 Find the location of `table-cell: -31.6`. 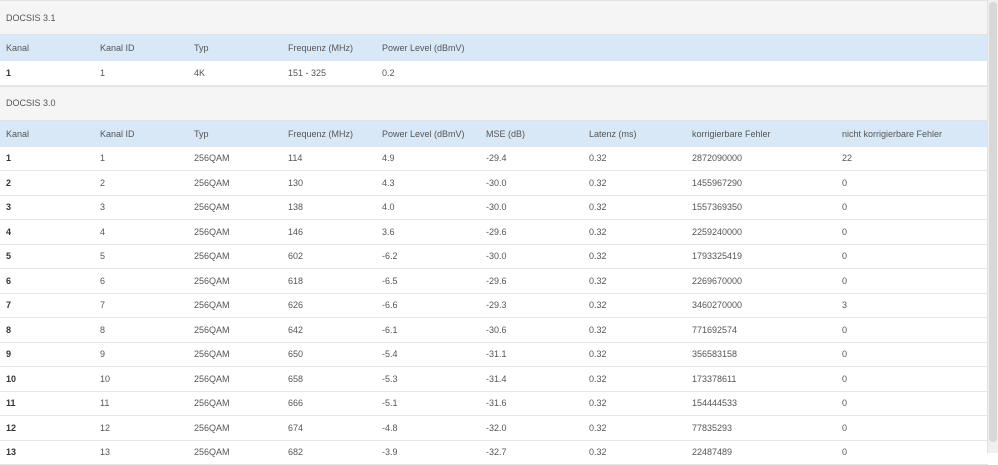

table-cell: -31.6 is located at coordinates (496, 403).